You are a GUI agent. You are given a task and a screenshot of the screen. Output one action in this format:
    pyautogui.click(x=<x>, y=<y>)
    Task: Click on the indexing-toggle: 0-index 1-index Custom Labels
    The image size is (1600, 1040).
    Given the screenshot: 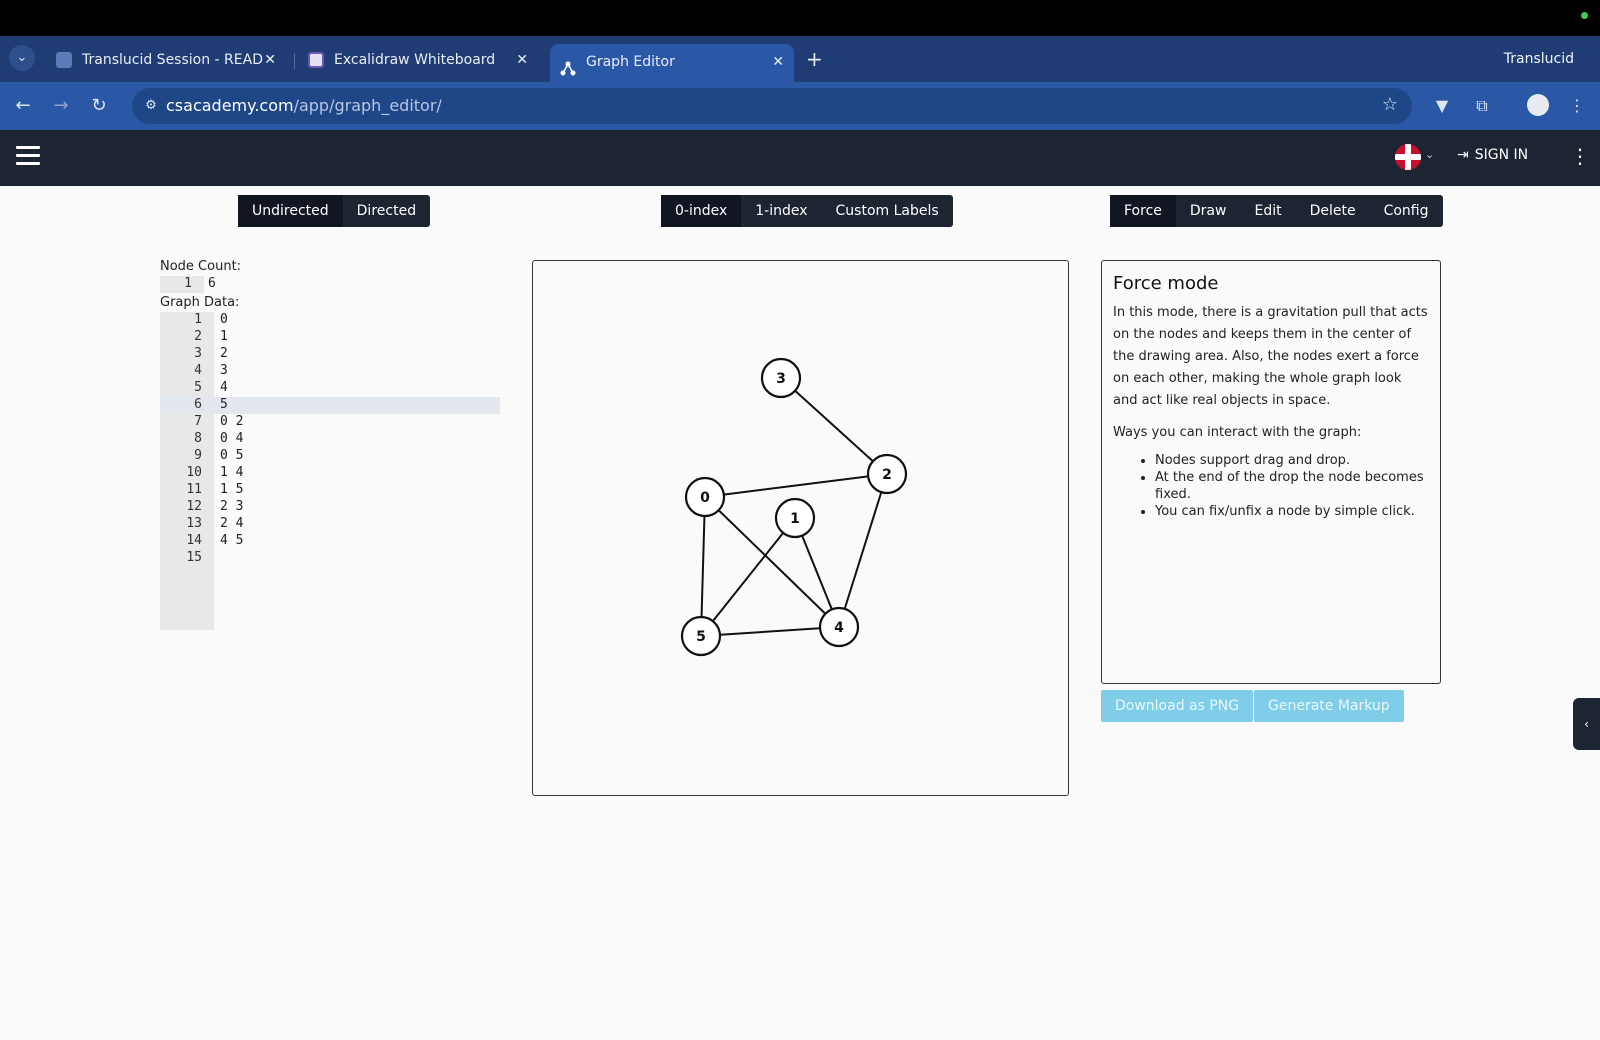 What is the action you would take?
    pyautogui.click(x=807, y=211)
    